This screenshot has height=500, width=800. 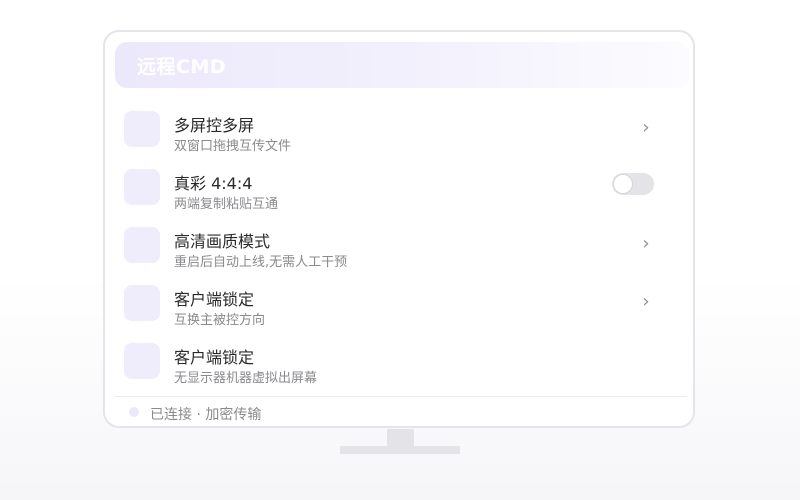 What do you see at coordinates (399, 129) in the screenshot?
I see `setting-row-multi-screen: 多屏控多屏 双窗口拖拽互传文件 ›` at bounding box center [399, 129].